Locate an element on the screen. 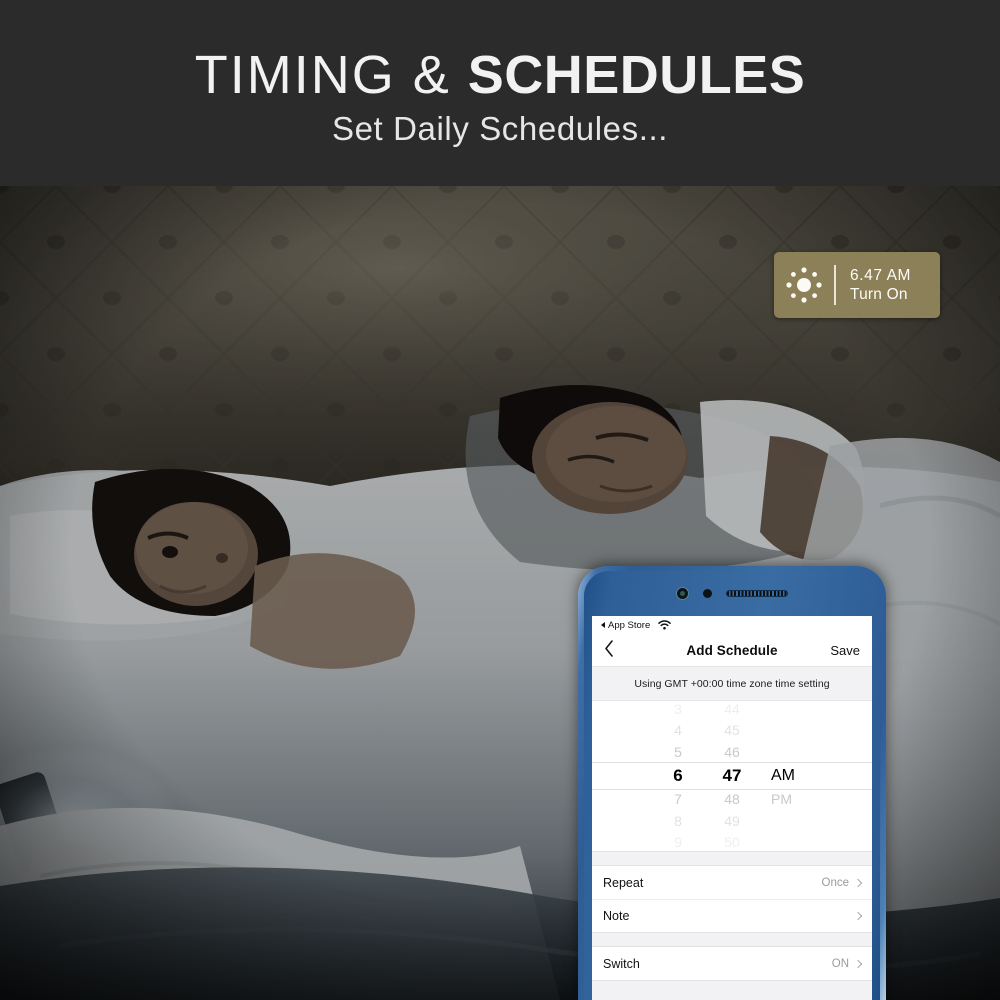 The height and width of the screenshot is (1000, 1000). row-switch: Switch ON is located at coordinates (732, 963).